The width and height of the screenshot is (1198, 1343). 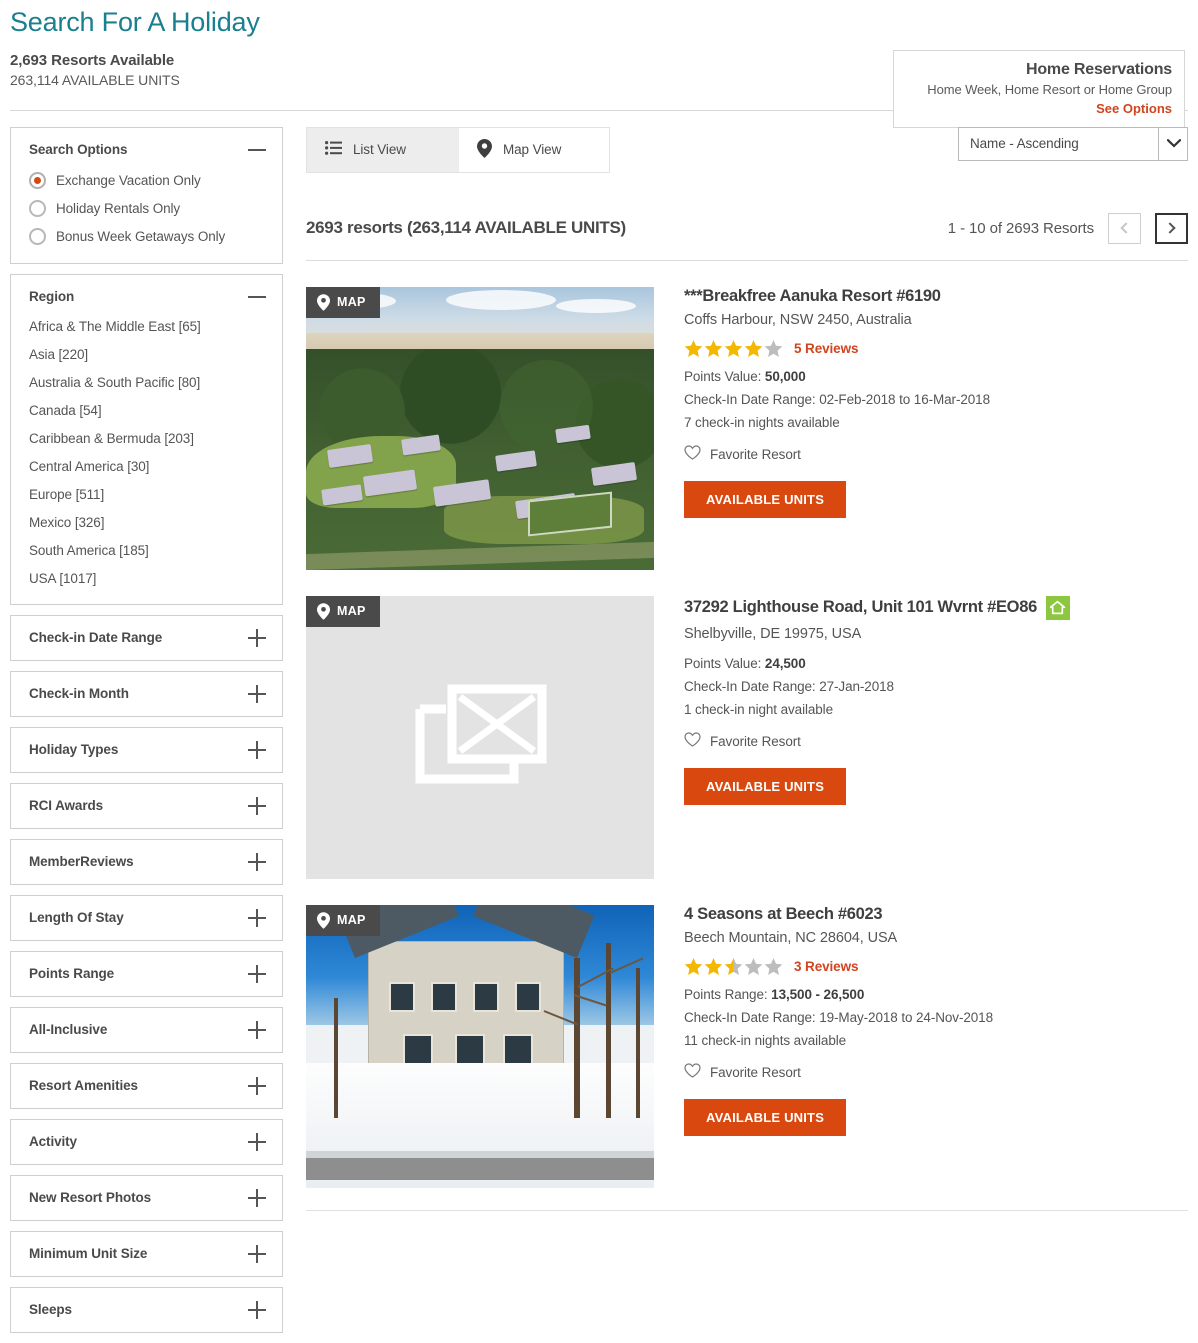 What do you see at coordinates (52, 410) in the screenshot?
I see `region-name: Canada` at bounding box center [52, 410].